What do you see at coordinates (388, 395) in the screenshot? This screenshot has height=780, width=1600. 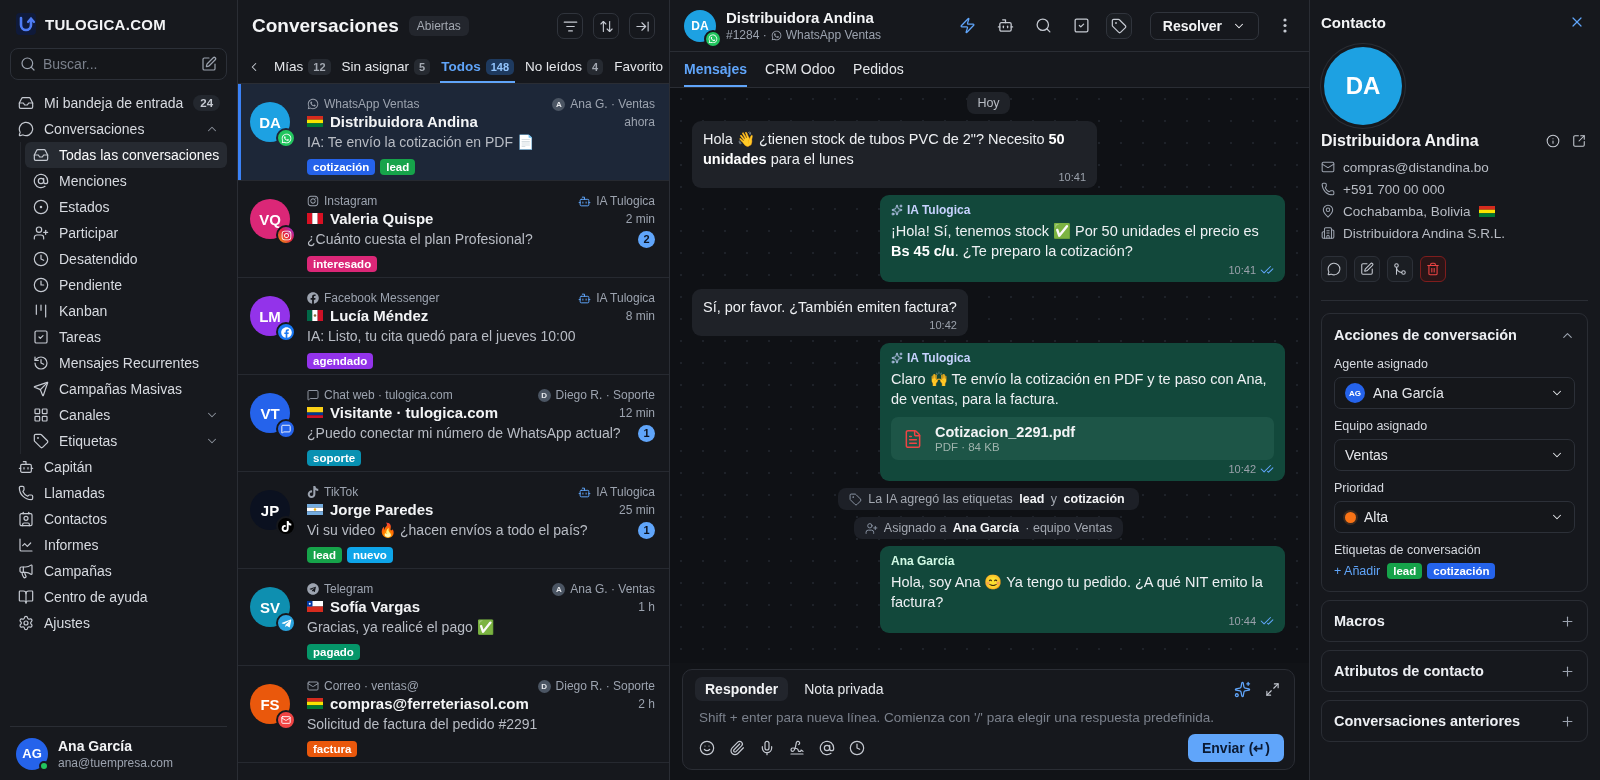 I see `channel-label: Chat web · tulogica.com` at bounding box center [388, 395].